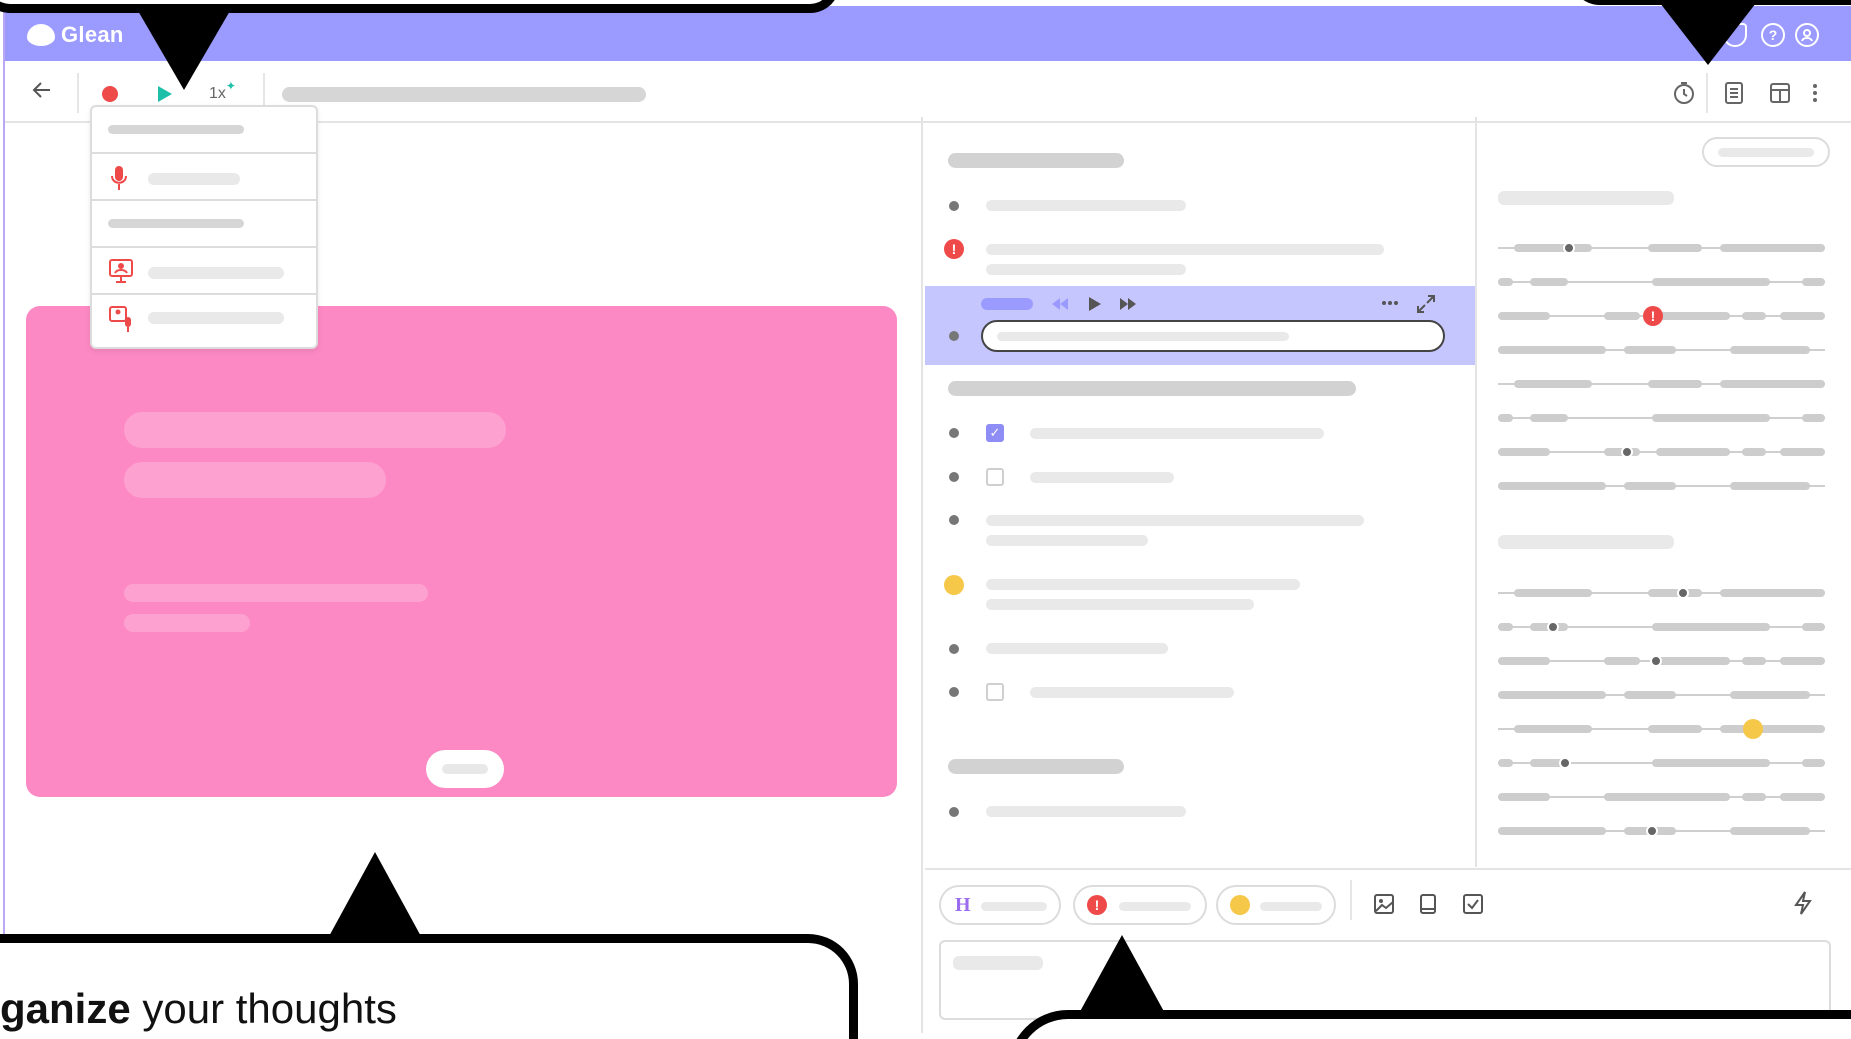  I want to click on timer-button, so click(1684, 95).